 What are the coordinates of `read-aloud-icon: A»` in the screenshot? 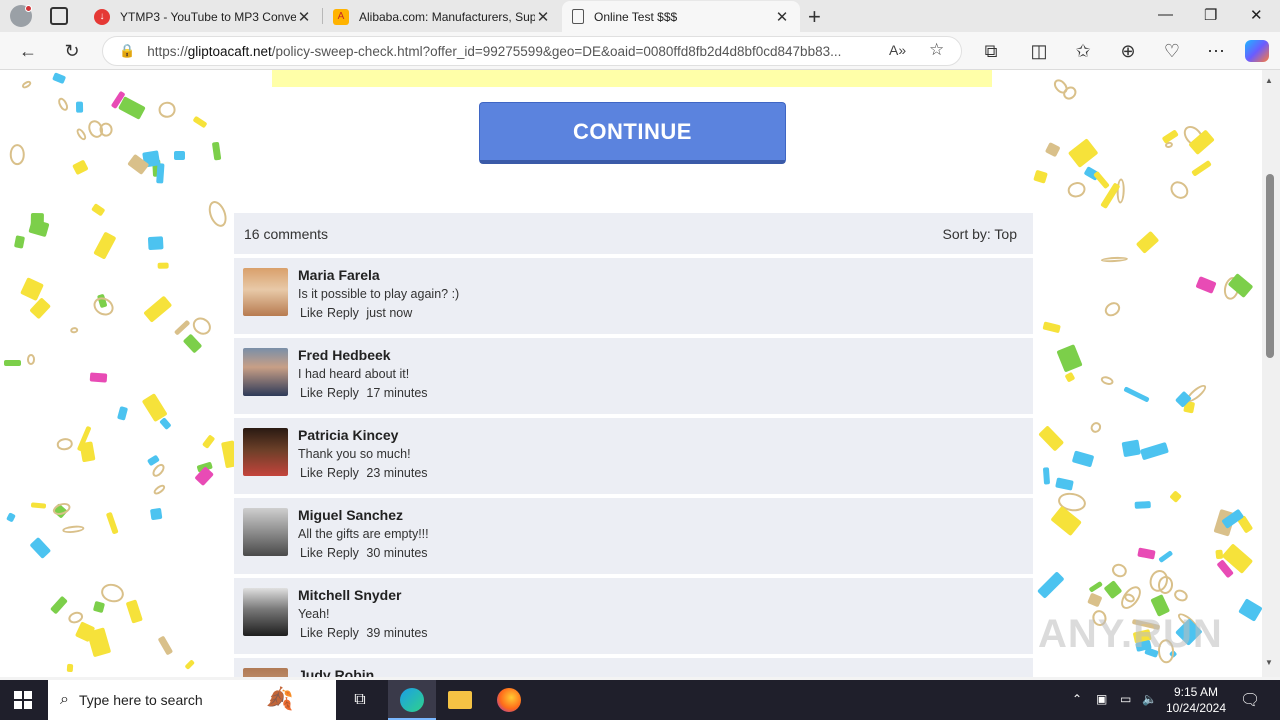 It's located at (897, 50).